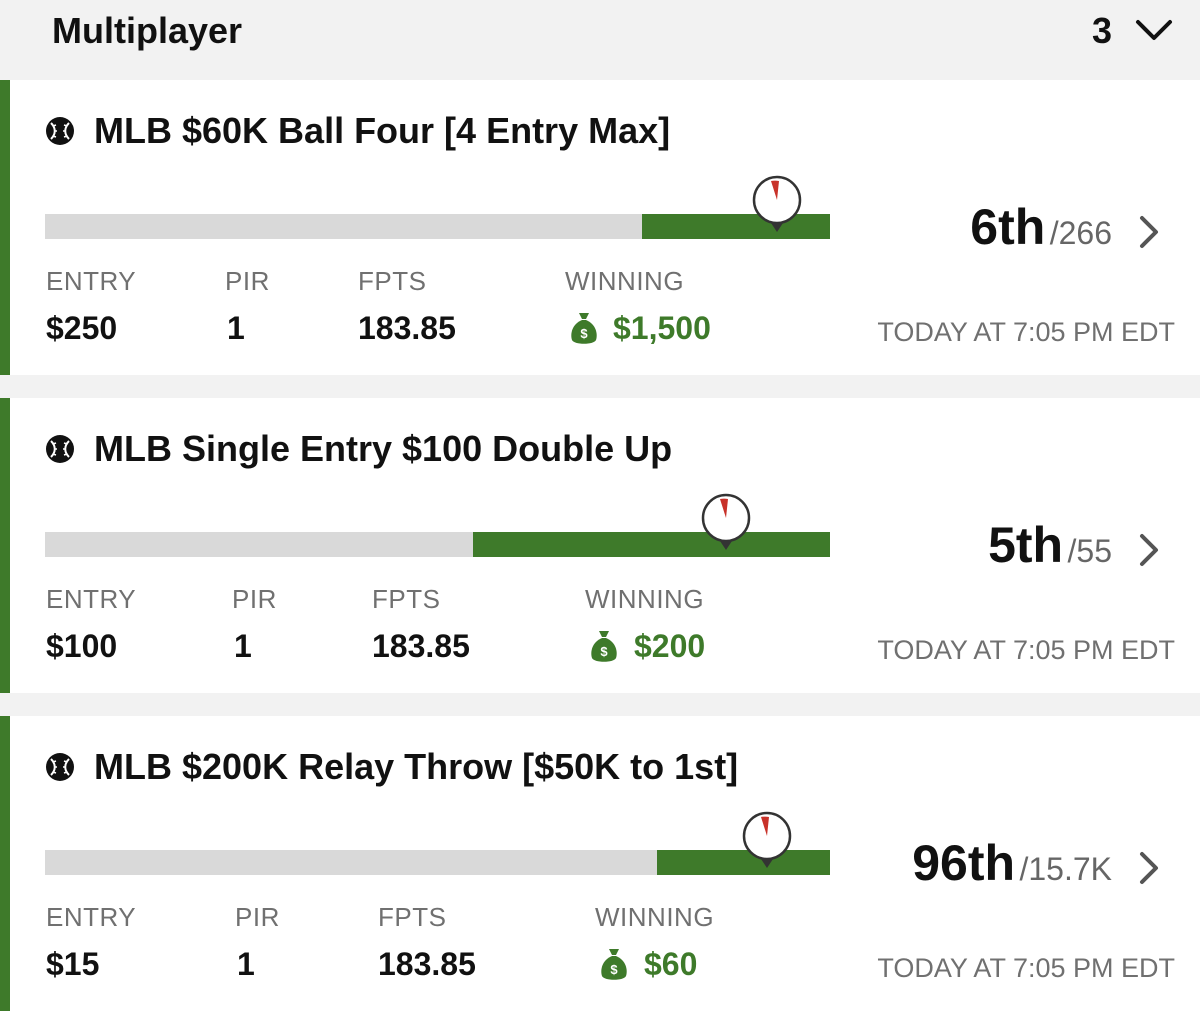 Image resolution: width=1200 pixels, height=1011 pixels. I want to click on rank-display: 5th /55, so click(1050, 545).